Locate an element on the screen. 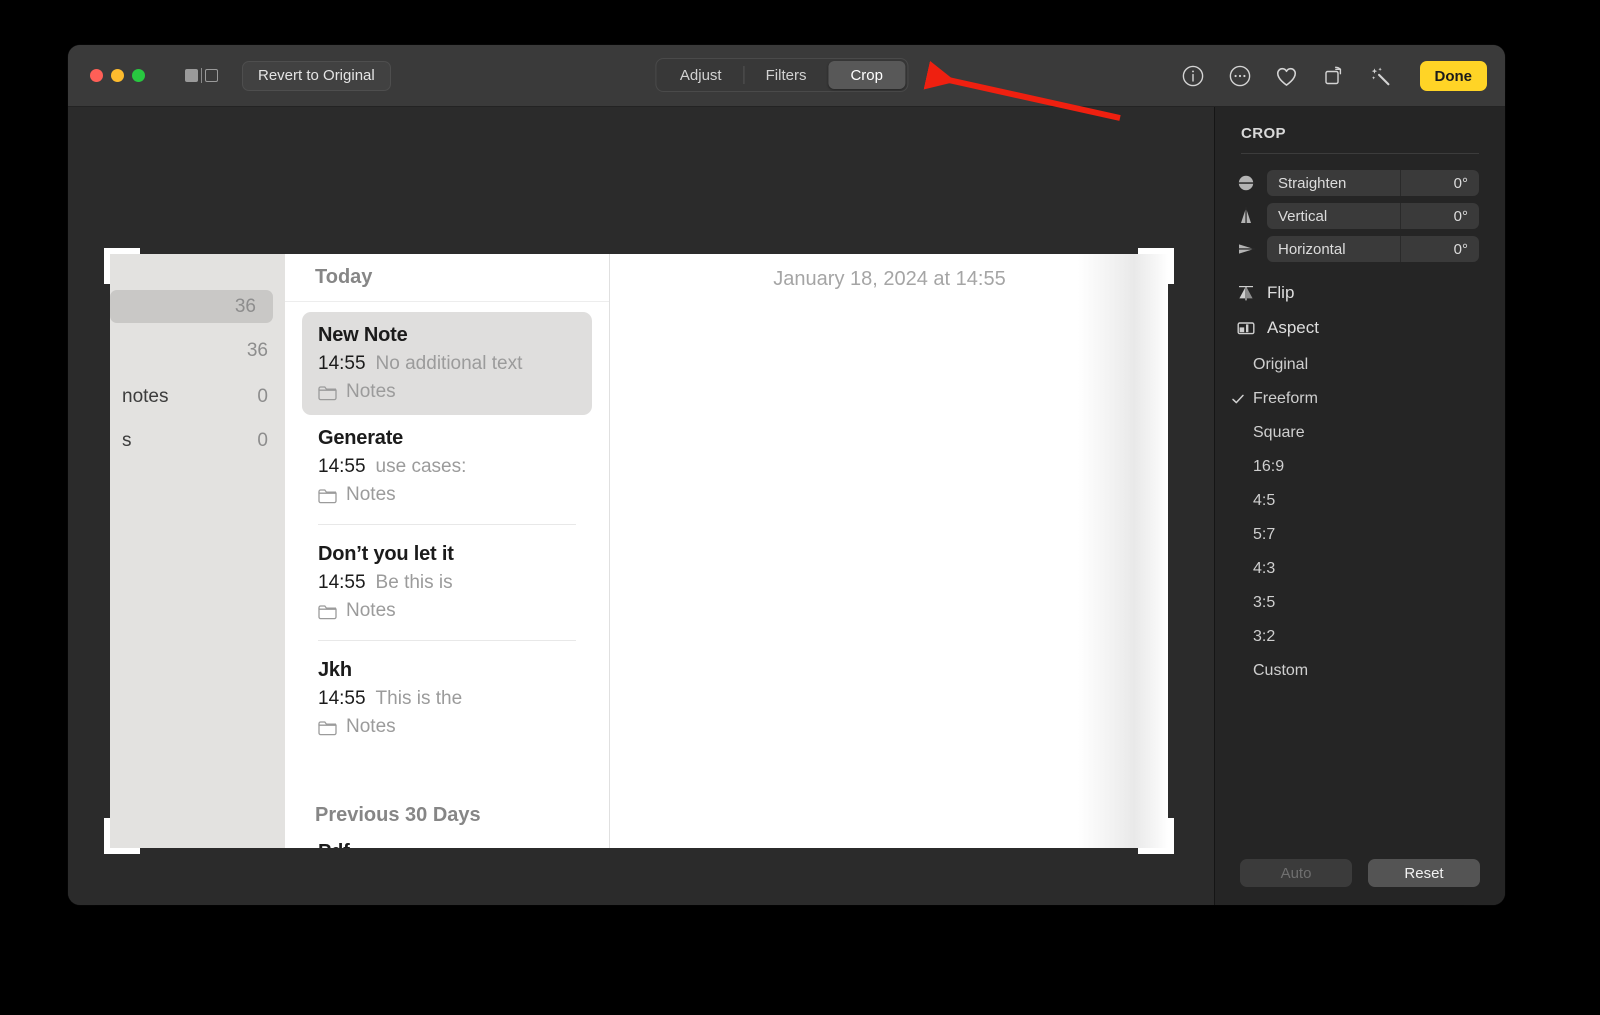  crop-handle-top-right is located at coordinates (1156, 251).